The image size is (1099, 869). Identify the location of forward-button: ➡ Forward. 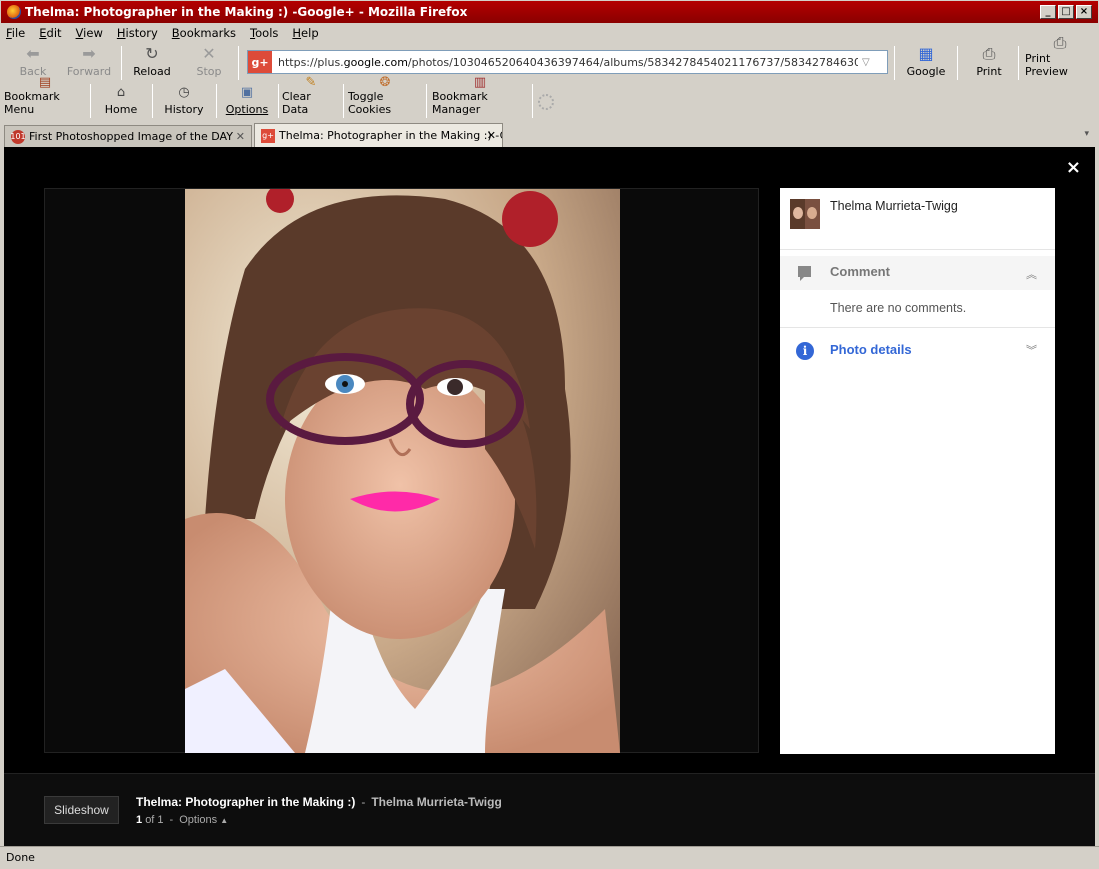
(89, 62).